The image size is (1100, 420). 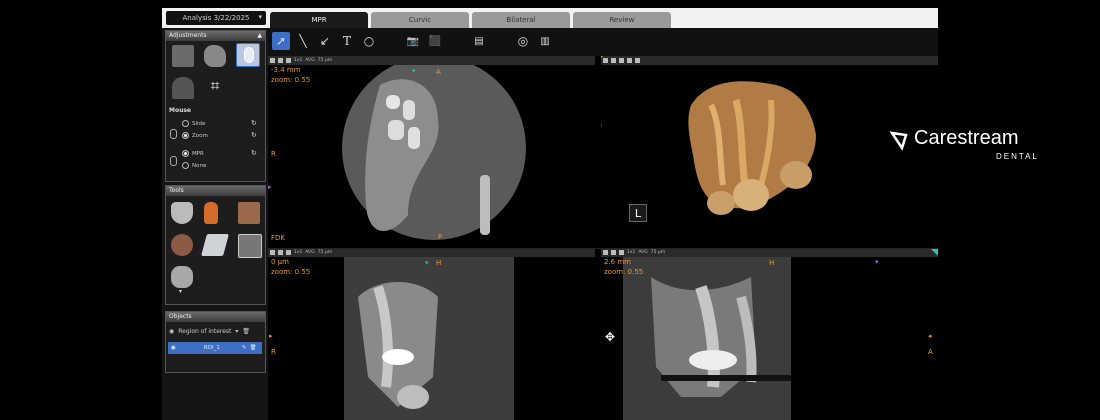 I want to click on slice-depth: 0 µm, so click(x=280, y=262).